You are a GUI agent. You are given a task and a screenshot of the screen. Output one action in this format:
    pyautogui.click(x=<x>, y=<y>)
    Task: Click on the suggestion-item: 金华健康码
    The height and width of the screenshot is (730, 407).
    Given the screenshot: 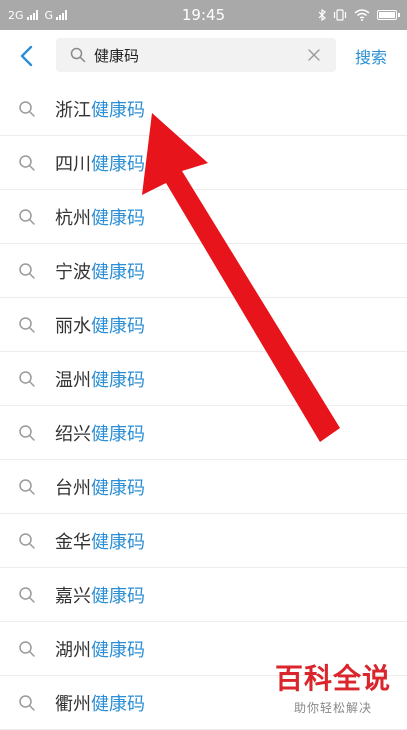 What is the action you would take?
    pyautogui.click(x=203, y=541)
    